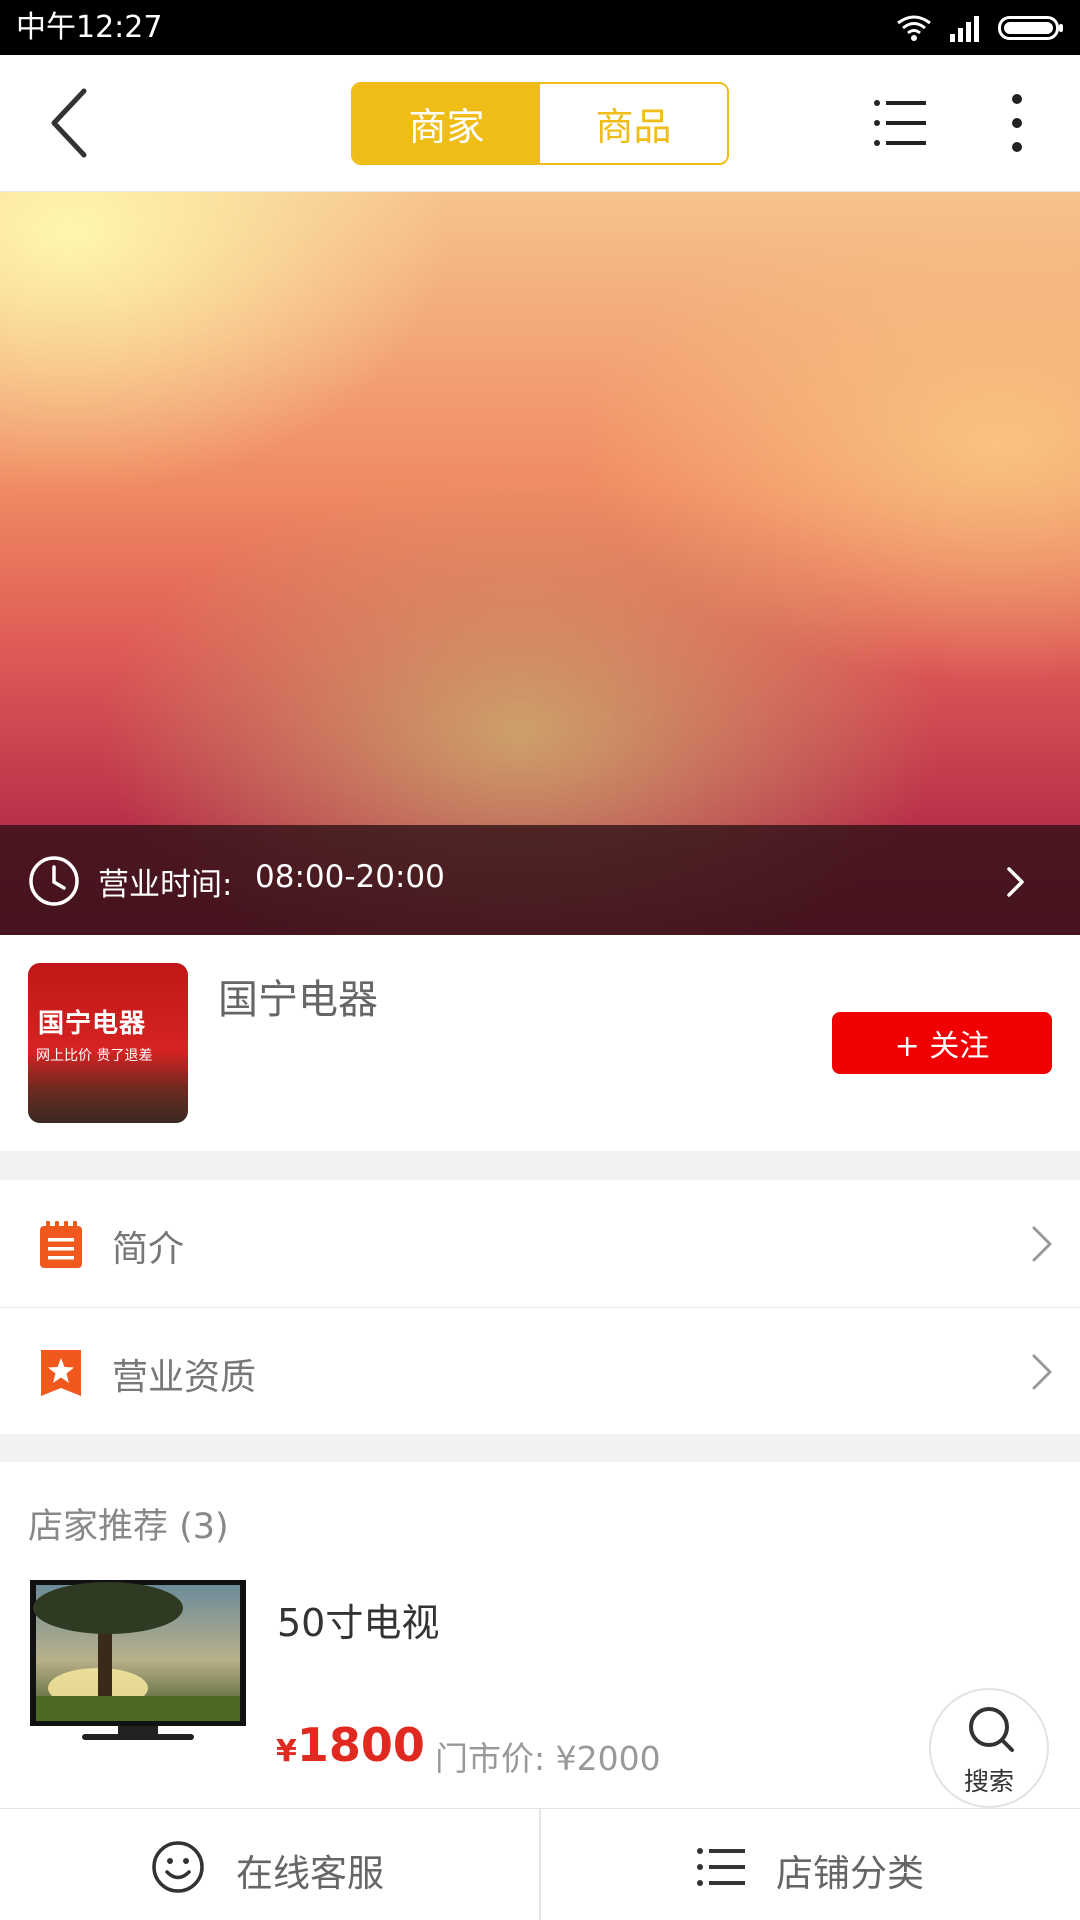  What do you see at coordinates (980, 28) in the screenshot?
I see `status-icons` at bounding box center [980, 28].